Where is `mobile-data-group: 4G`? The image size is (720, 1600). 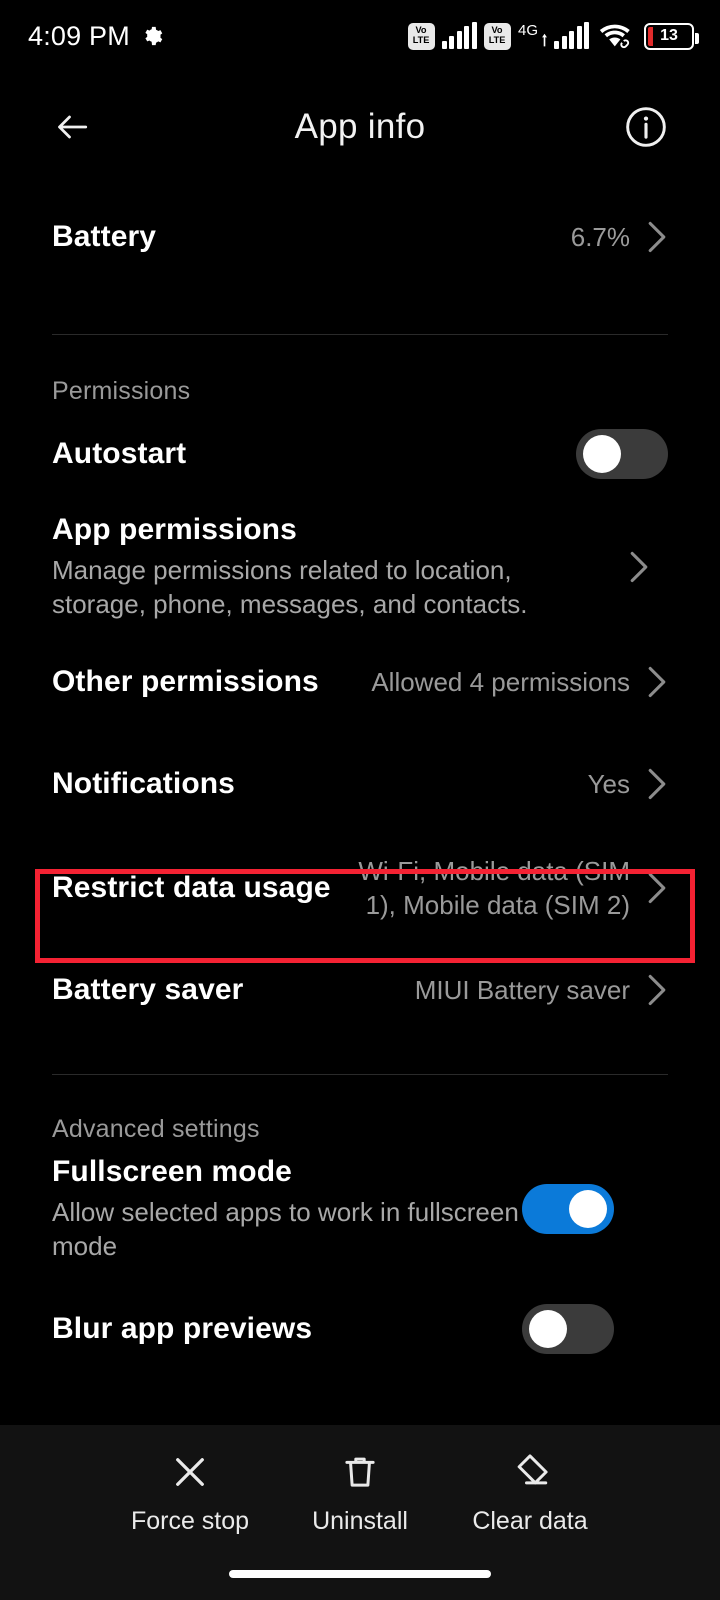
mobile-data-group: 4G is located at coordinates (553, 35).